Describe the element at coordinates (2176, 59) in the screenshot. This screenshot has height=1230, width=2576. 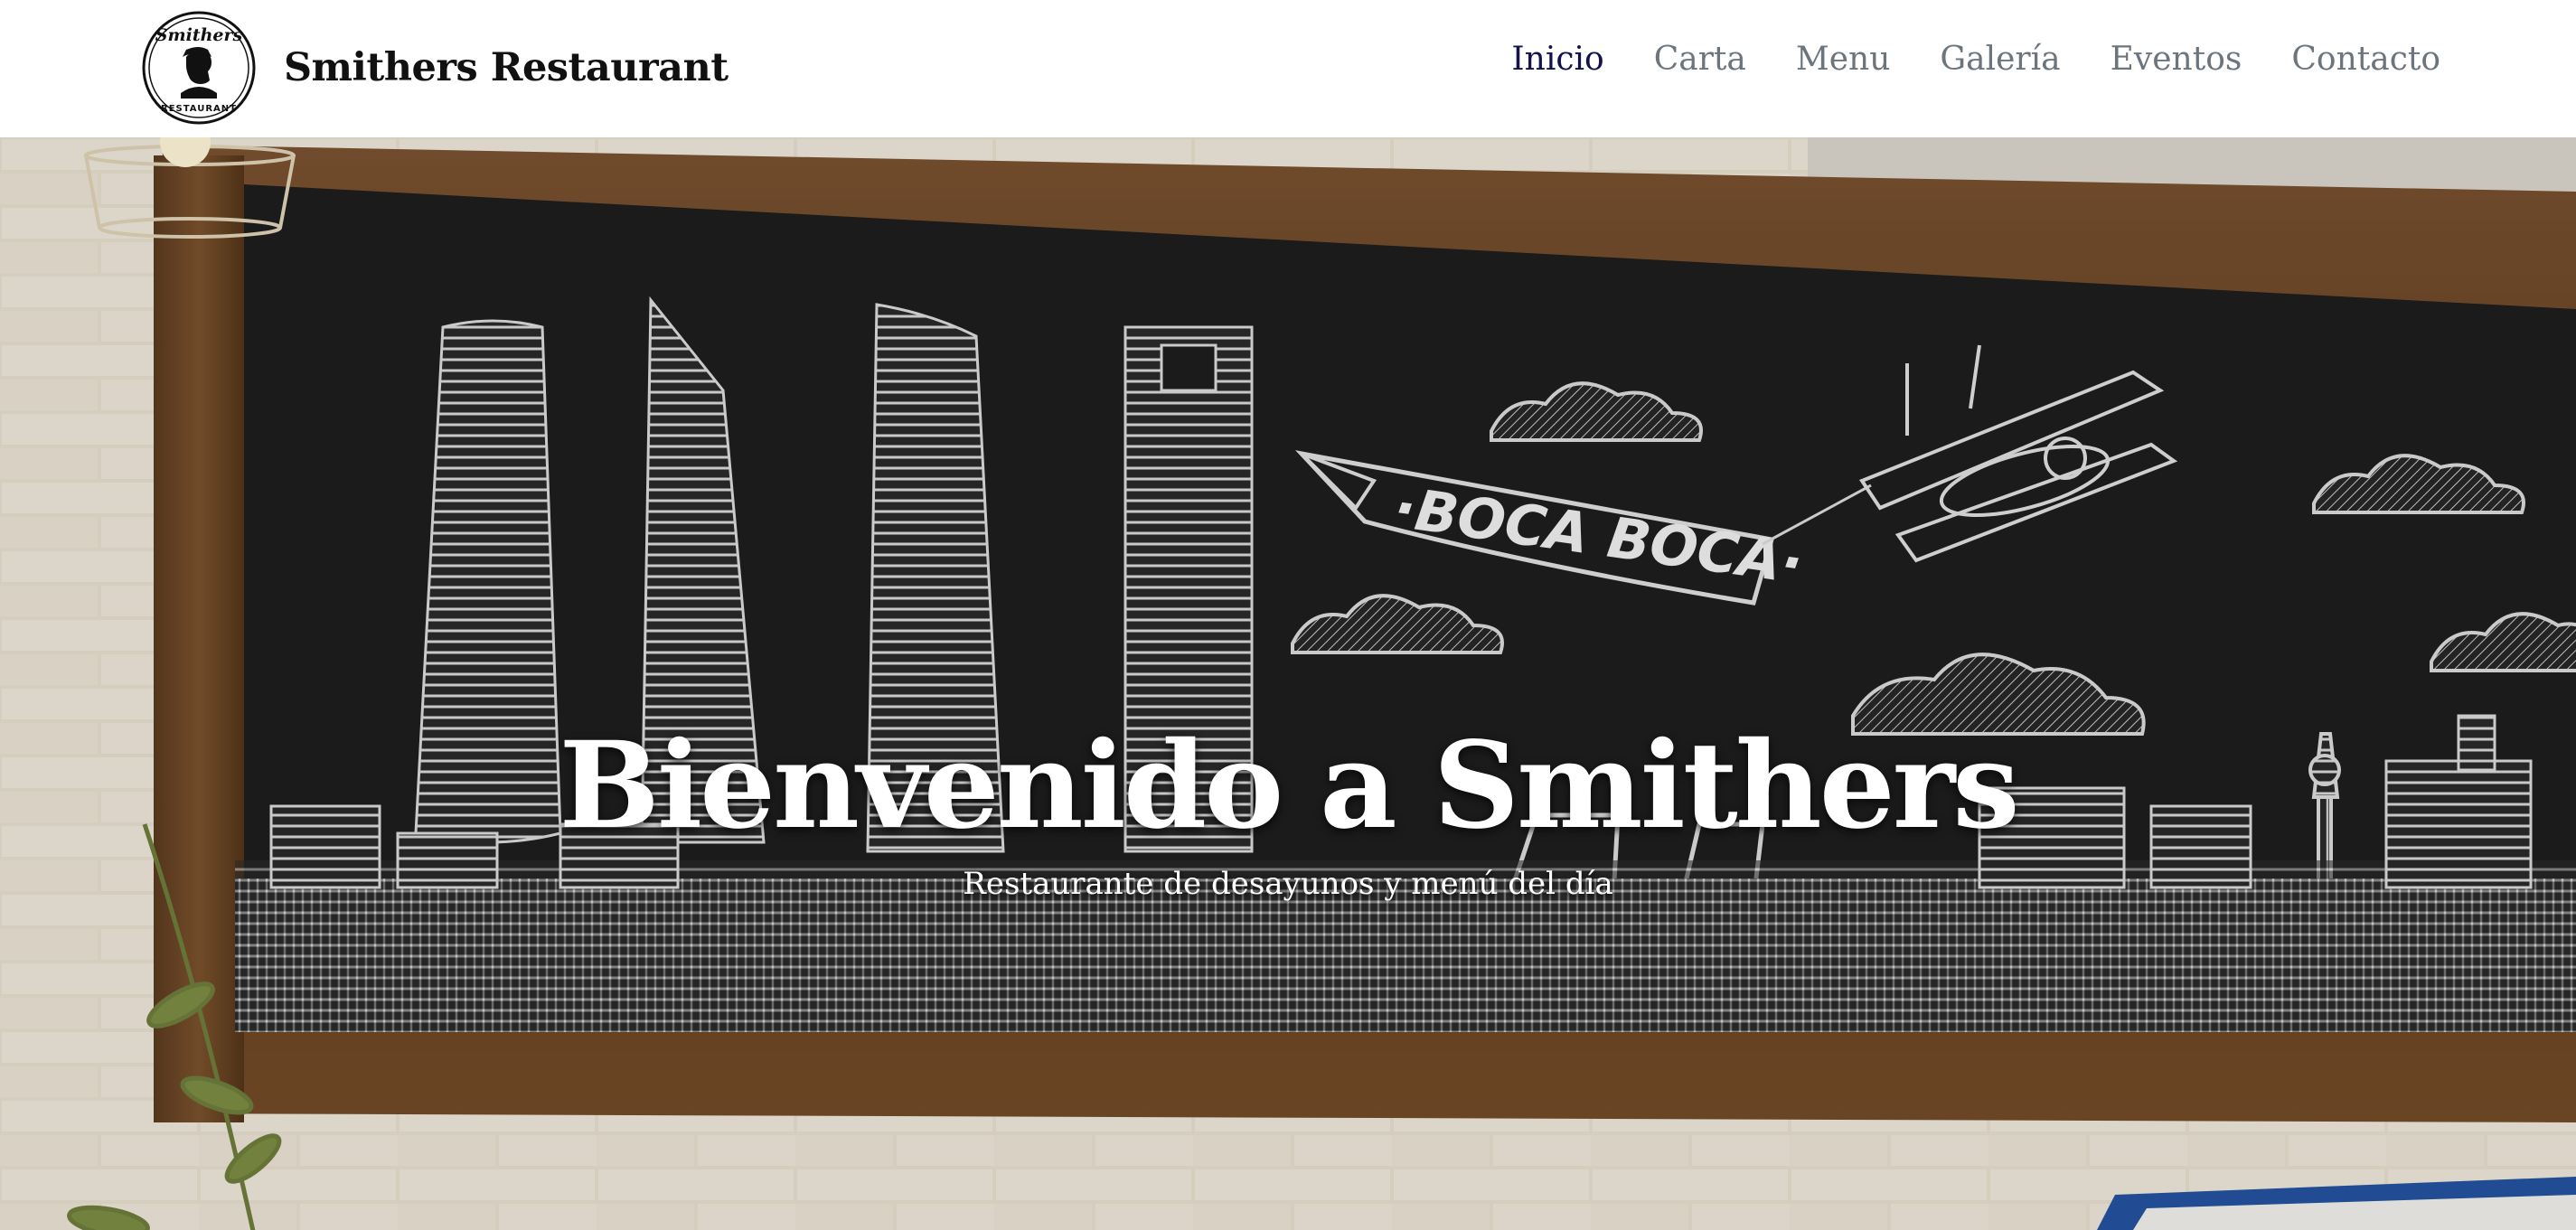
I see `nav-link-eventos: Eventos` at that location.